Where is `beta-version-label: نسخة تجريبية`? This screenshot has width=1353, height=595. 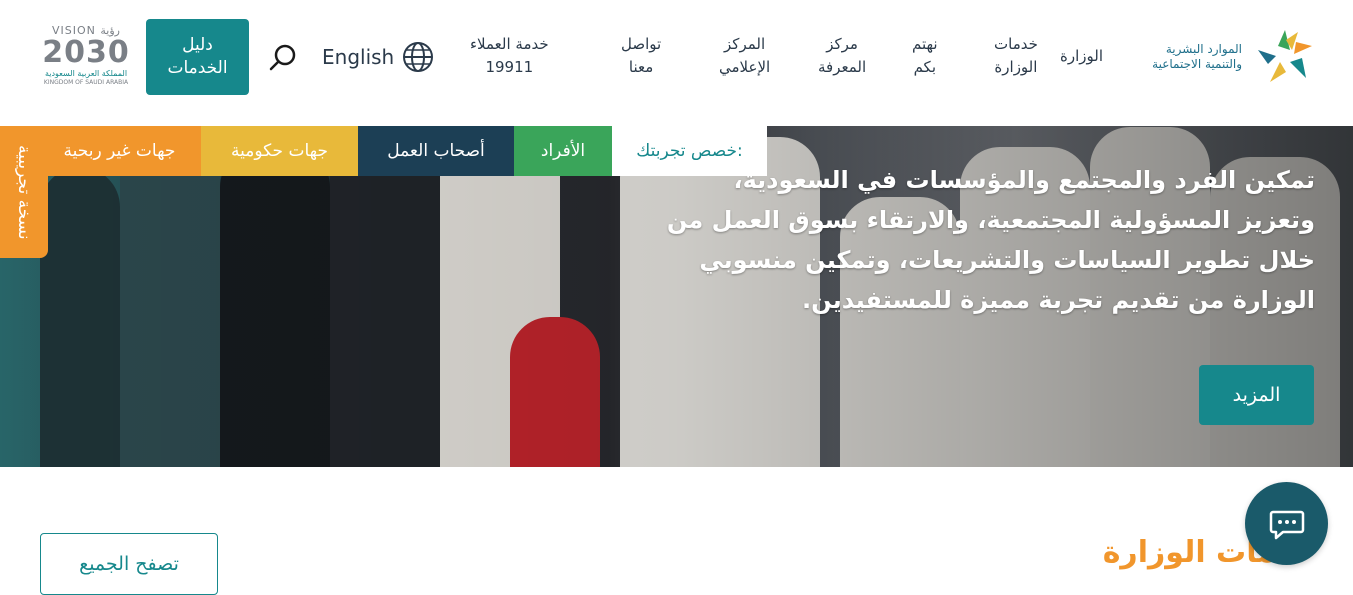
beta-version-label: نسخة تجريبية is located at coordinates (24, 192).